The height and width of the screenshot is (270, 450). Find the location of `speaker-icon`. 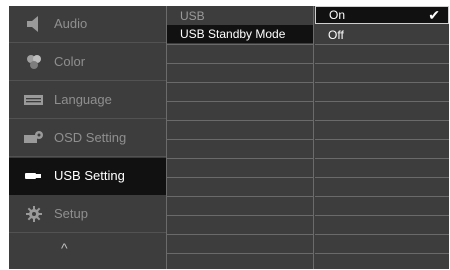

speaker-icon is located at coordinates (32, 24).